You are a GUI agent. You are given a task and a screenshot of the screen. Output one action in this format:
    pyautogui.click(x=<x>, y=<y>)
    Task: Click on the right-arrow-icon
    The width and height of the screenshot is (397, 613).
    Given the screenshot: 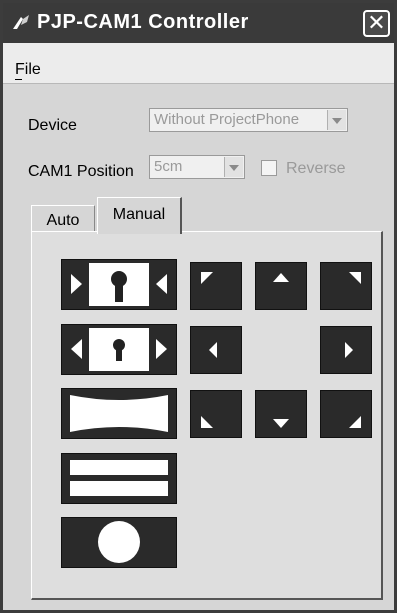 What is the action you would take?
    pyautogui.click(x=349, y=350)
    